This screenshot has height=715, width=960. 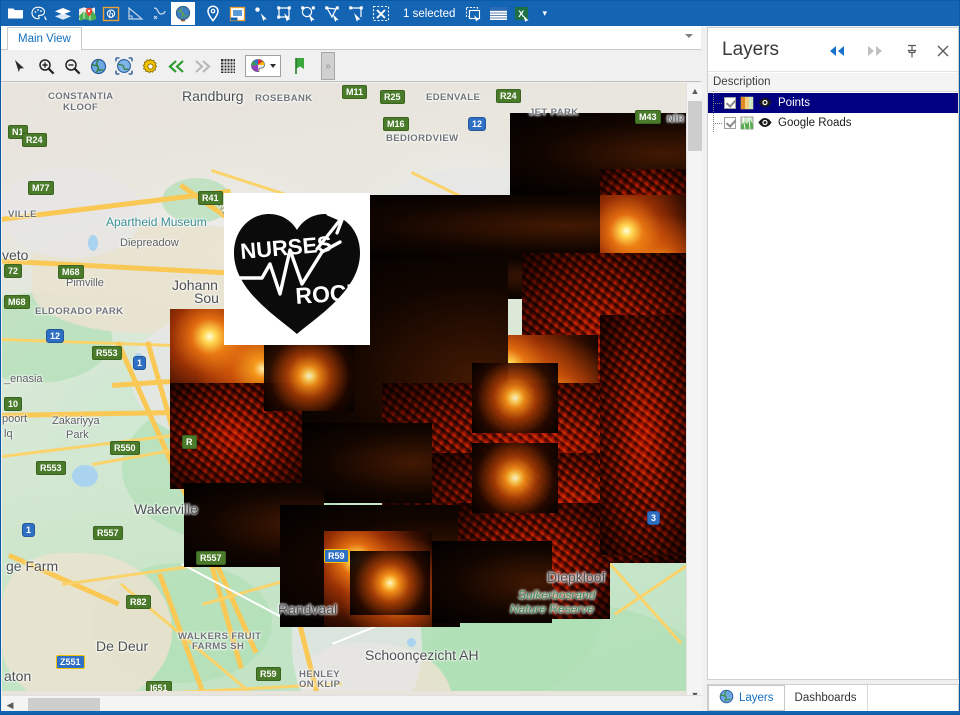 What do you see at coordinates (557, 595) in the screenshot?
I see `map-place-label: Suikerbosrand` at bounding box center [557, 595].